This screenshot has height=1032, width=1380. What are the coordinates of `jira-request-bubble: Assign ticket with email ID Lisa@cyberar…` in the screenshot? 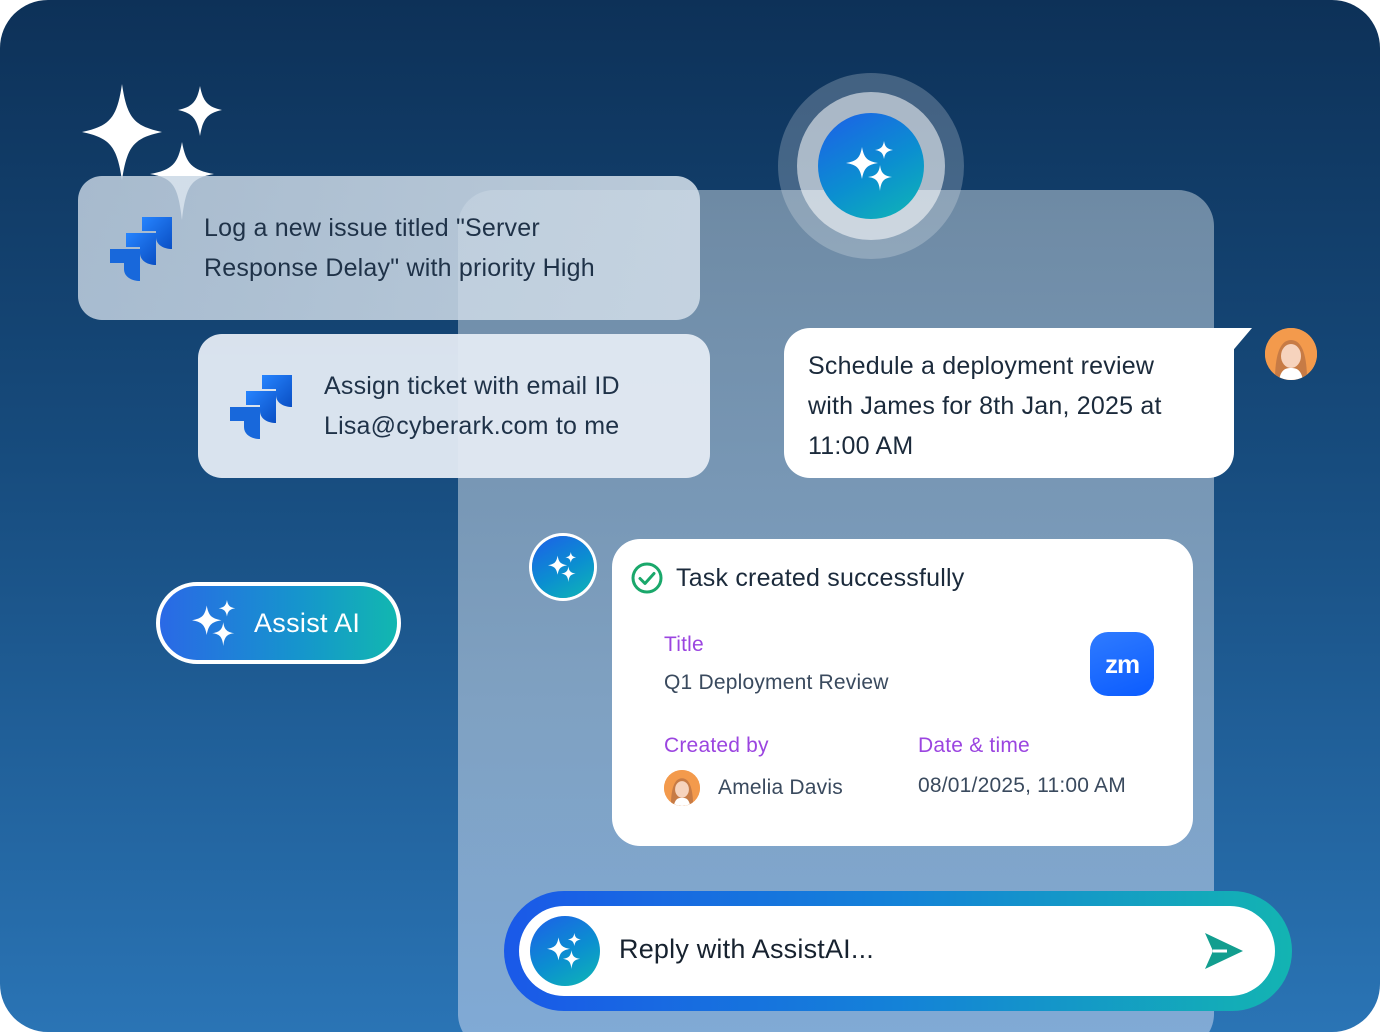 It's located at (454, 406).